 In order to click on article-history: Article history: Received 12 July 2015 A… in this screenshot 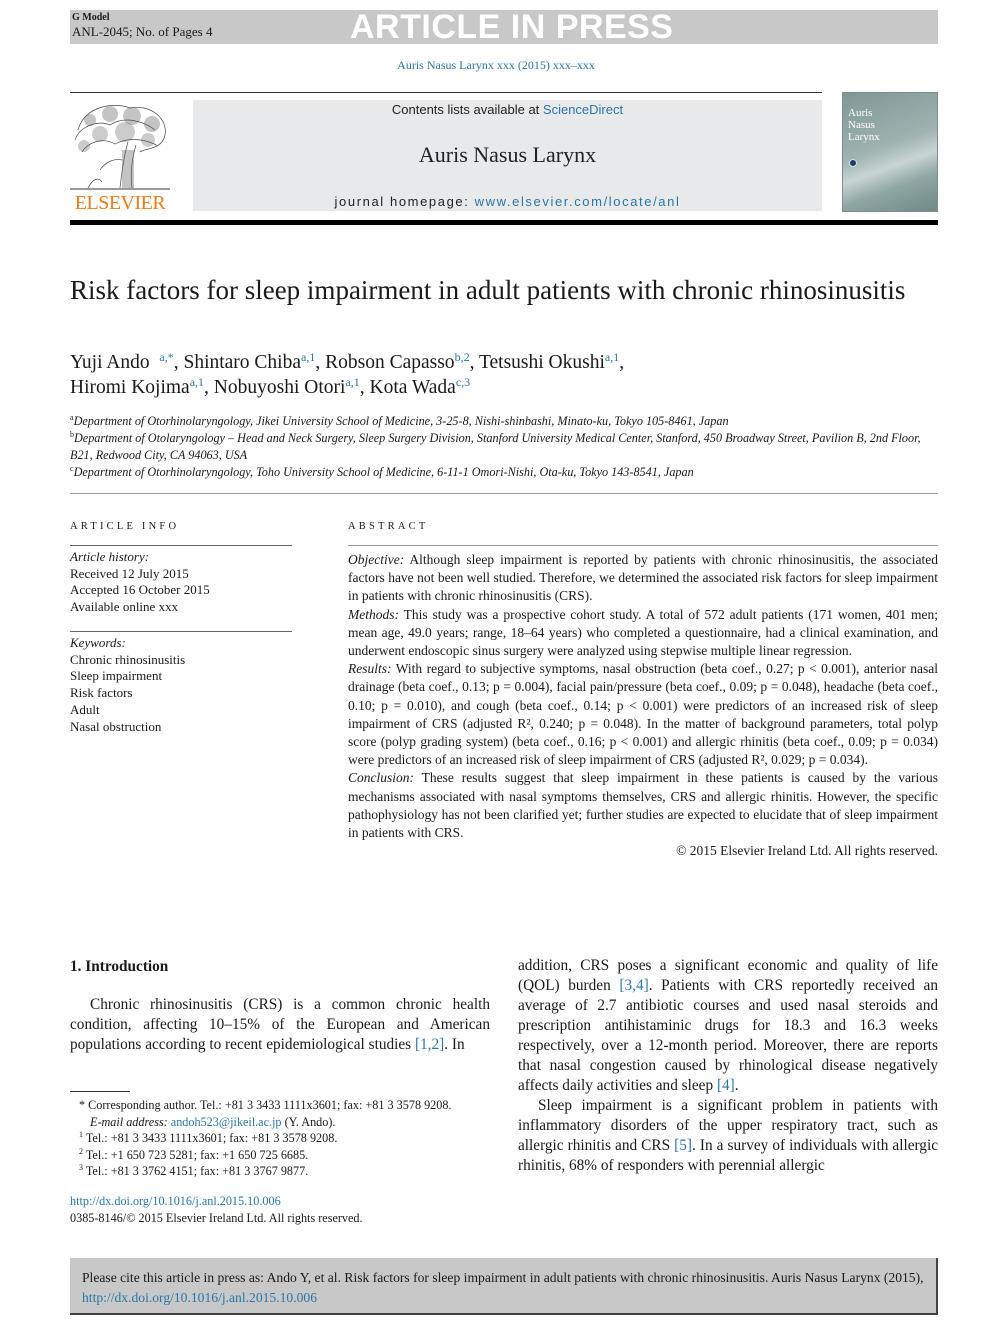, I will do `click(185, 582)`.